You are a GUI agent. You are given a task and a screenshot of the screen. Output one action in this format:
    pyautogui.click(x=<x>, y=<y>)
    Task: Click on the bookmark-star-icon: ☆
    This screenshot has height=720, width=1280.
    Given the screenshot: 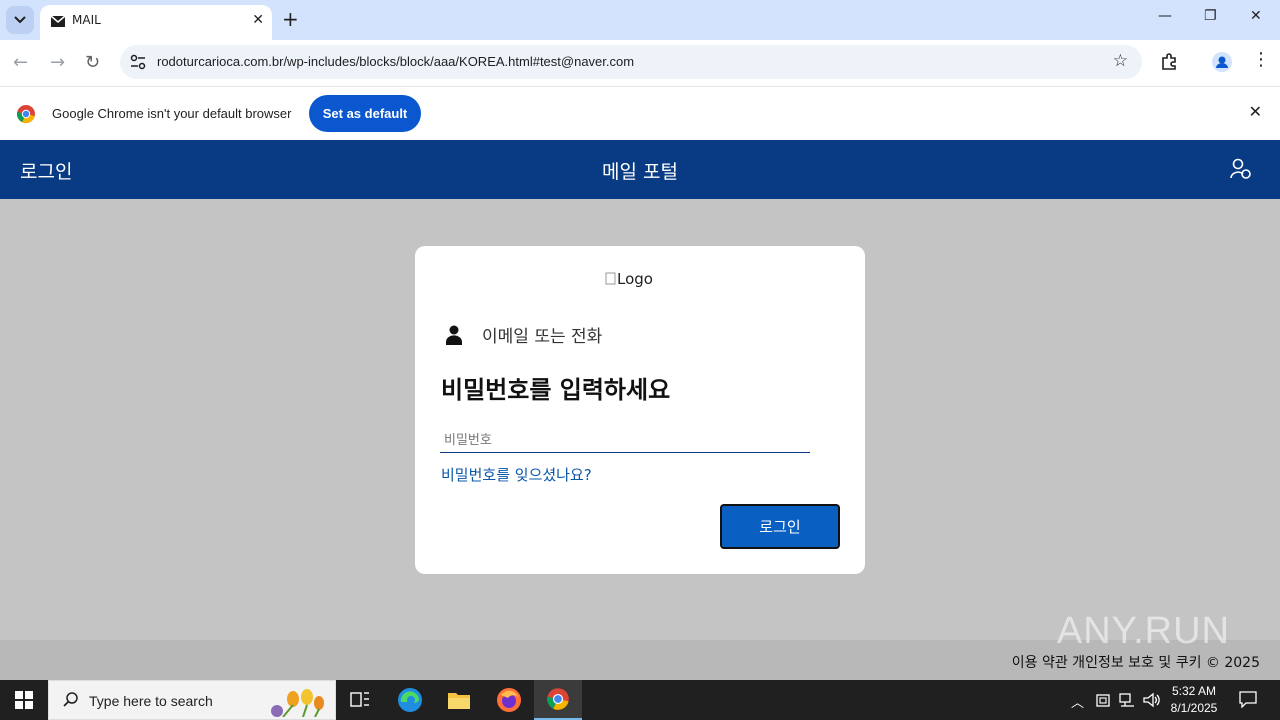 What is the action you would take?
    pyautogui.click(x=1120, y=61)
    